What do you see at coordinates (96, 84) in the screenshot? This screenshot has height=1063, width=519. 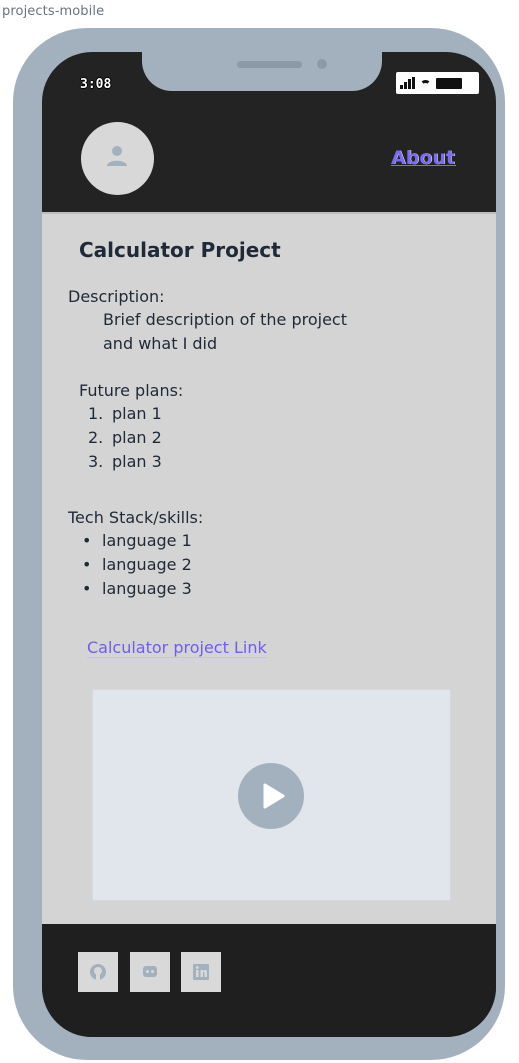 I see `status-time: 3:08` at bounding box center [96, 84].